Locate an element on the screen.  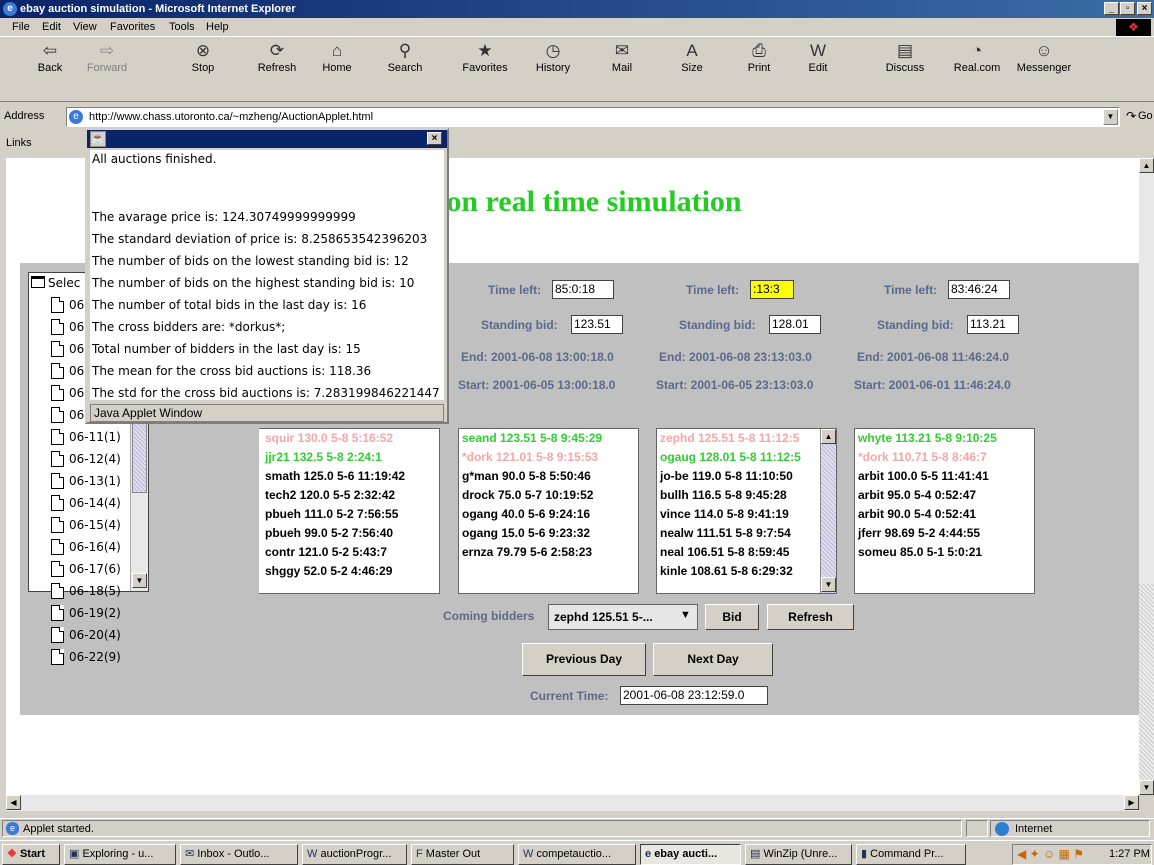
previous-day-button: Previous Day is located at coordinates (584, 659).